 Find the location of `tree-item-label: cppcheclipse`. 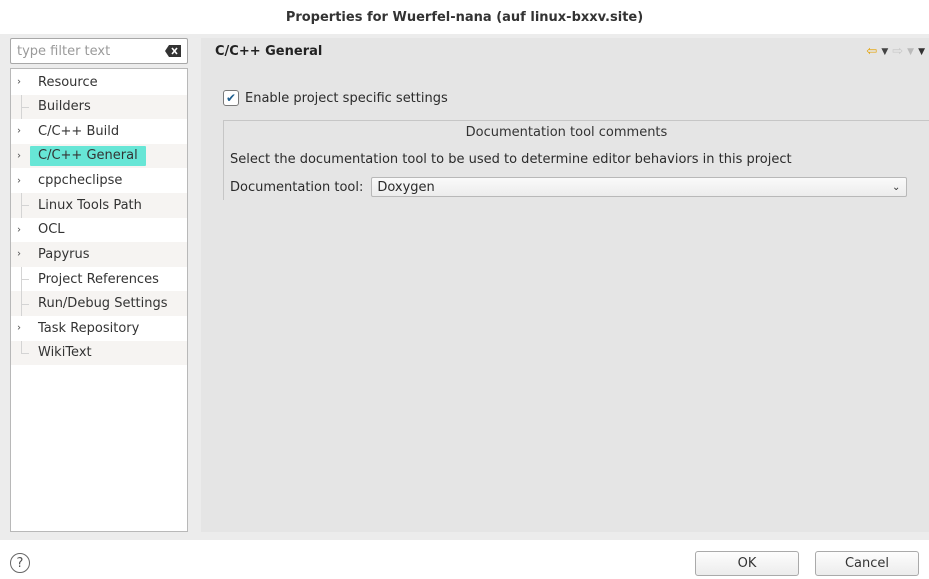

tree-item-label: cppcheclipse is located at coordinates (80, 181).